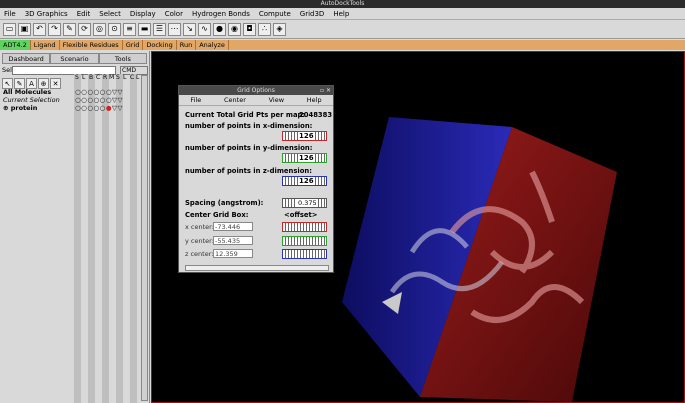 The height and width of the screenshot is (403, 685). I want to click on redo-icon: ↷, so click(54, 29).